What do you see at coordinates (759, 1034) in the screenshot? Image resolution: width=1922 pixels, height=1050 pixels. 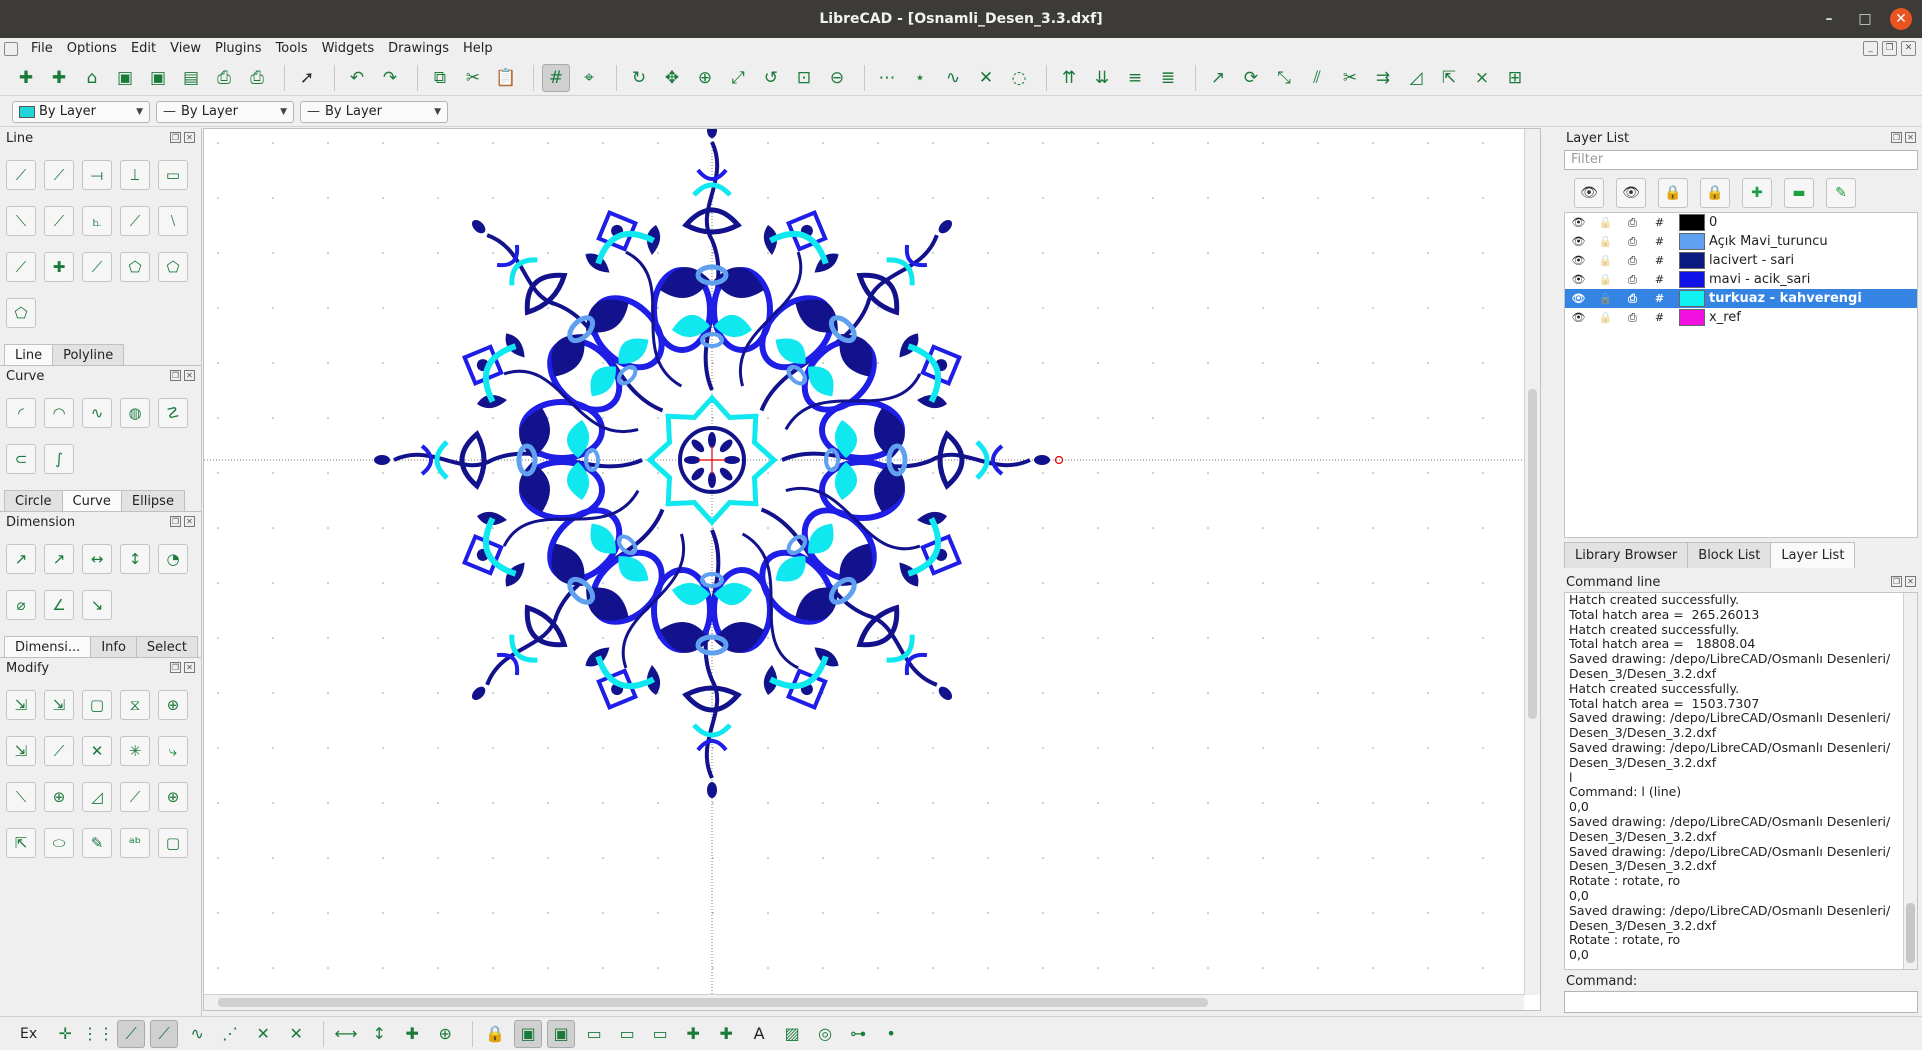 I see `text-icon: A` at bounding box center [759, 1034].